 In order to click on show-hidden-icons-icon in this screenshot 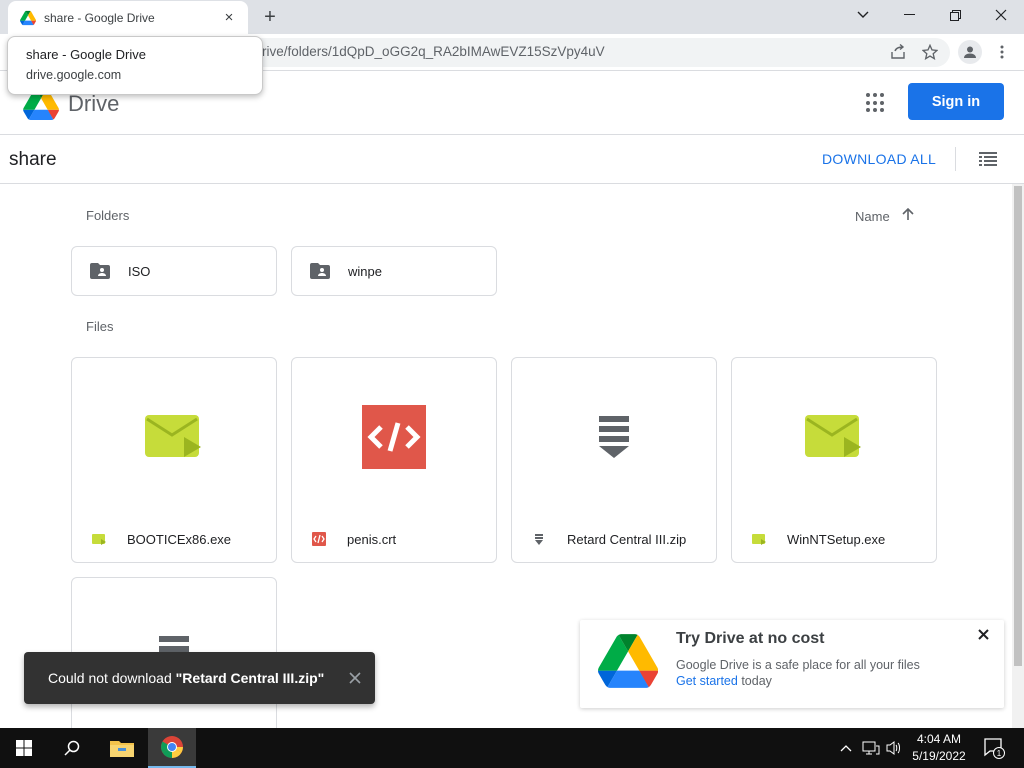, I will do `click(846, 747)`.